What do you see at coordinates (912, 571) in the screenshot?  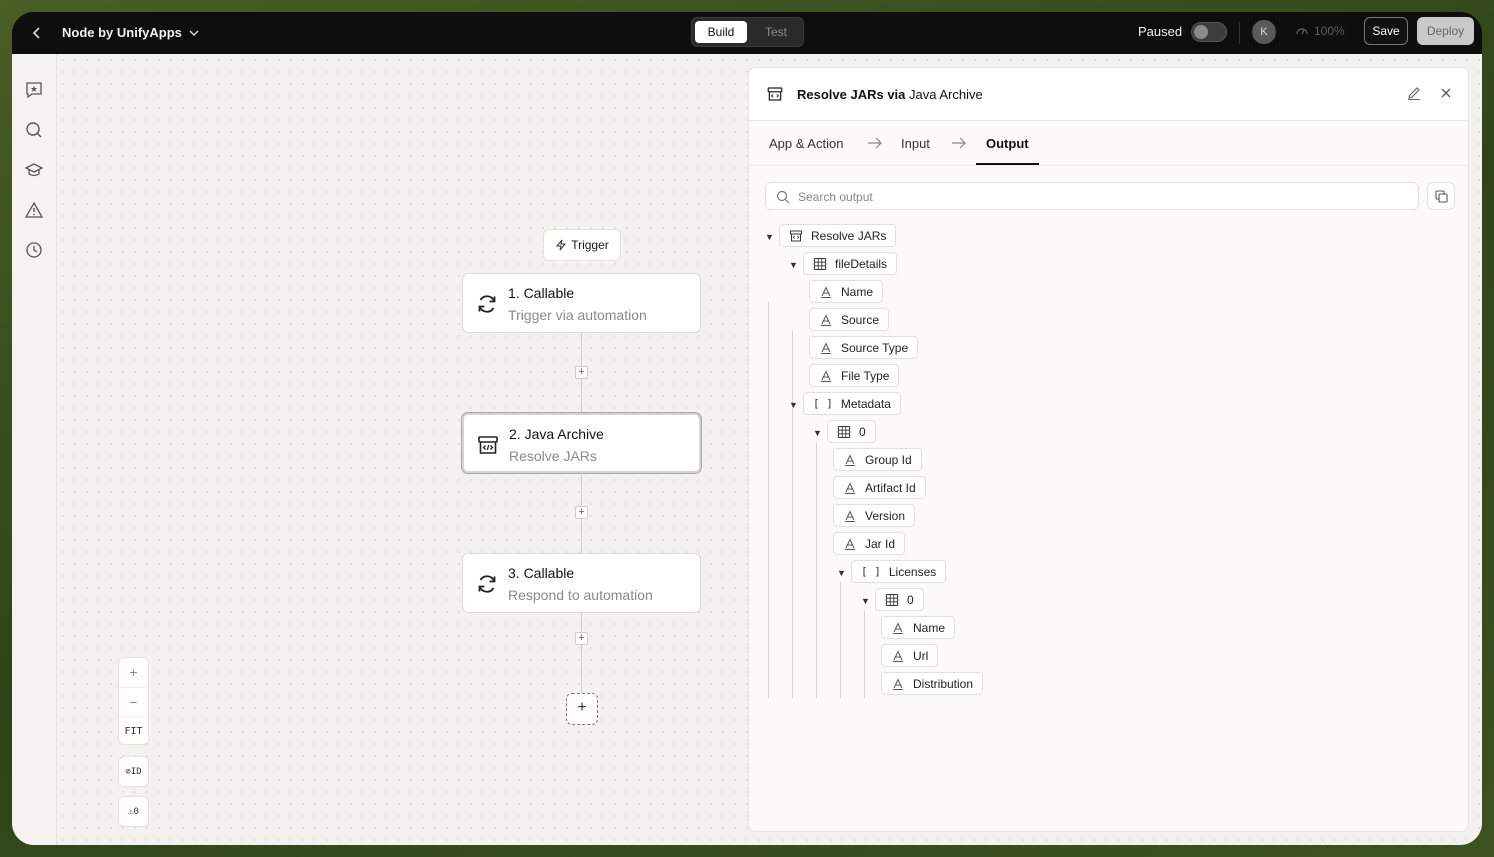 I see `tree-node-label: Licenses` at bounding box center [912, 571].